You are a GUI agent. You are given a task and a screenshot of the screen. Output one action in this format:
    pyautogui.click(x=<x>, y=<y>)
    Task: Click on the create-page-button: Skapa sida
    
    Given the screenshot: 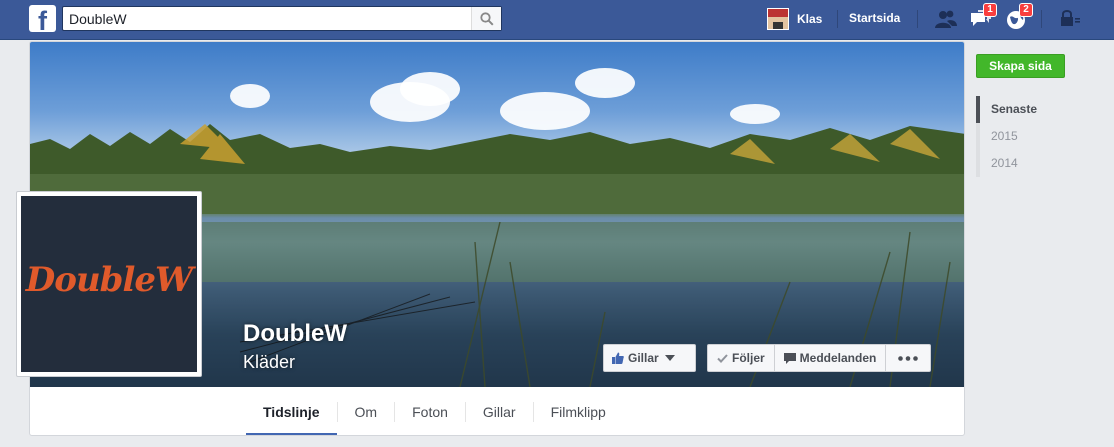 What is the action you would take?
    pyautogui.click(x=1020, y=66)
    